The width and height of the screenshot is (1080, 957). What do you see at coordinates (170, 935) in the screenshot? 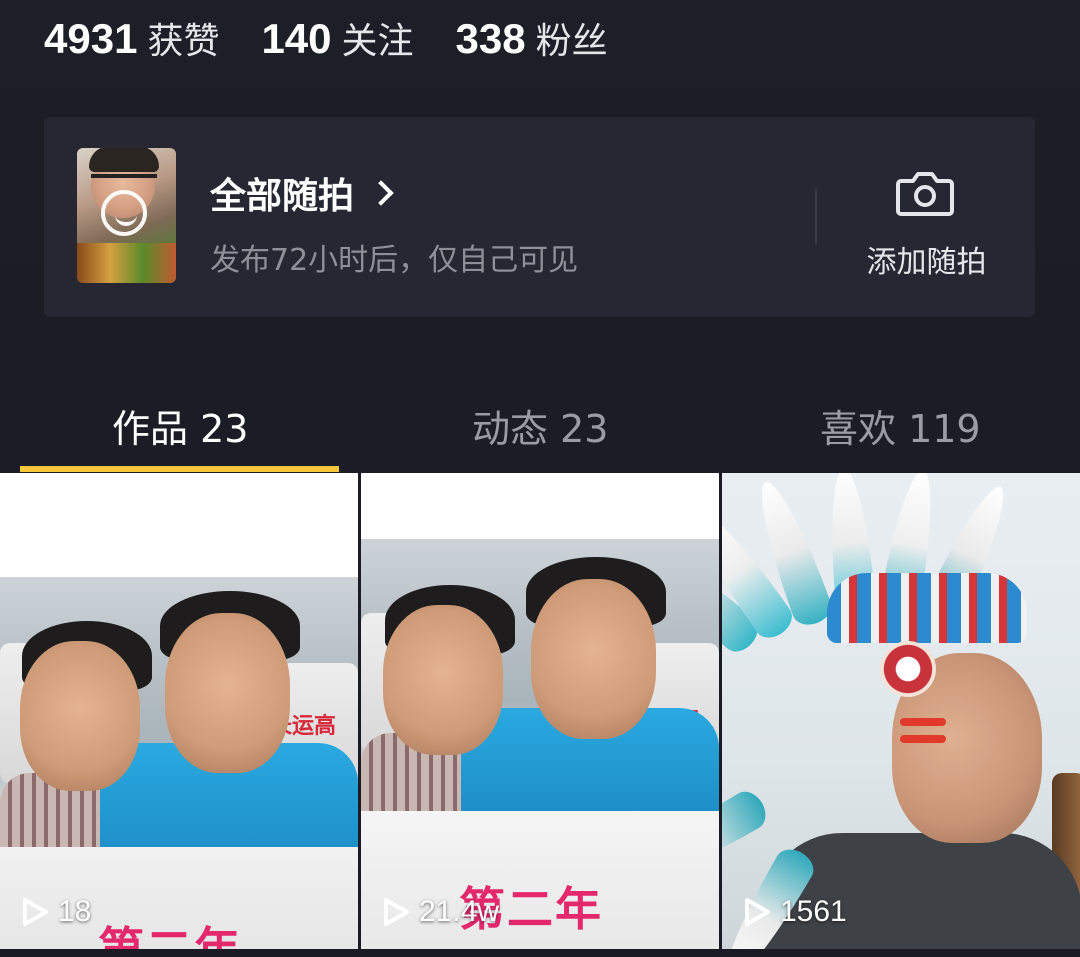
I see `video-caption: 第二年` at bounding box center [170, 935].